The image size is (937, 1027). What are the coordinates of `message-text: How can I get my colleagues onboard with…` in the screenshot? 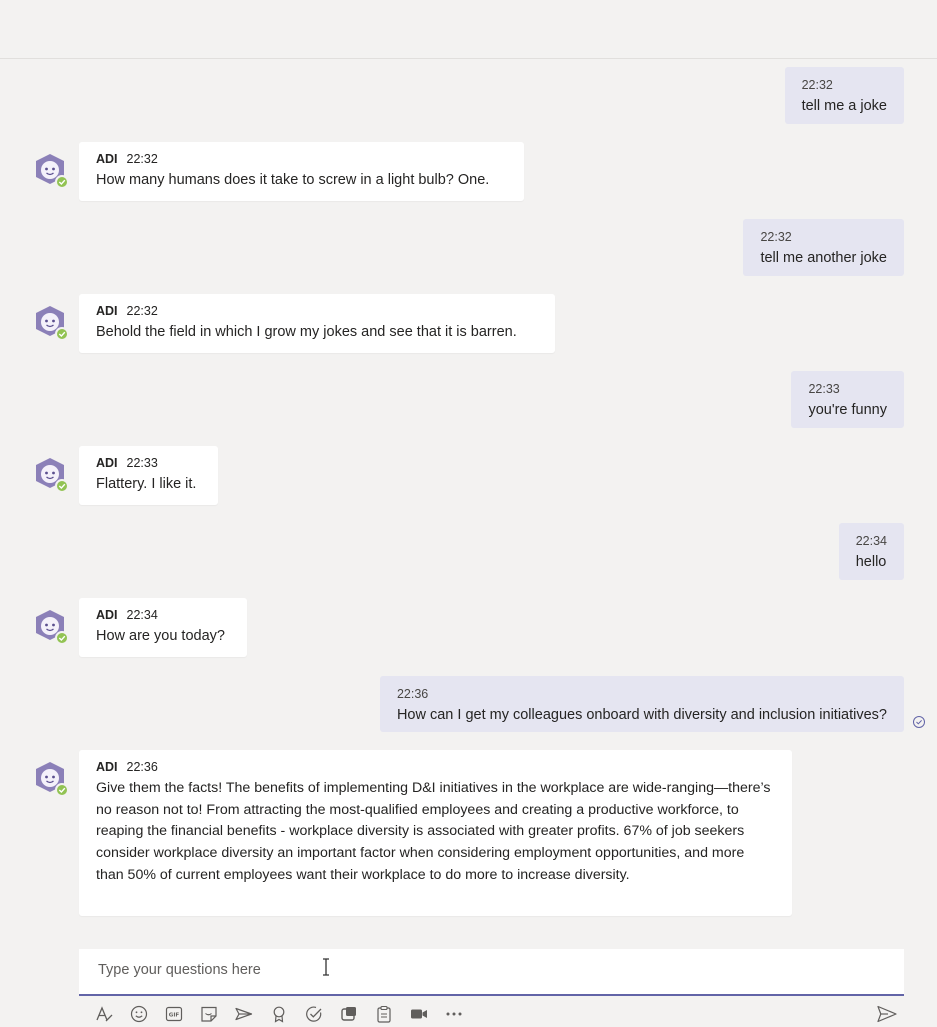 It's located at (641, 715).